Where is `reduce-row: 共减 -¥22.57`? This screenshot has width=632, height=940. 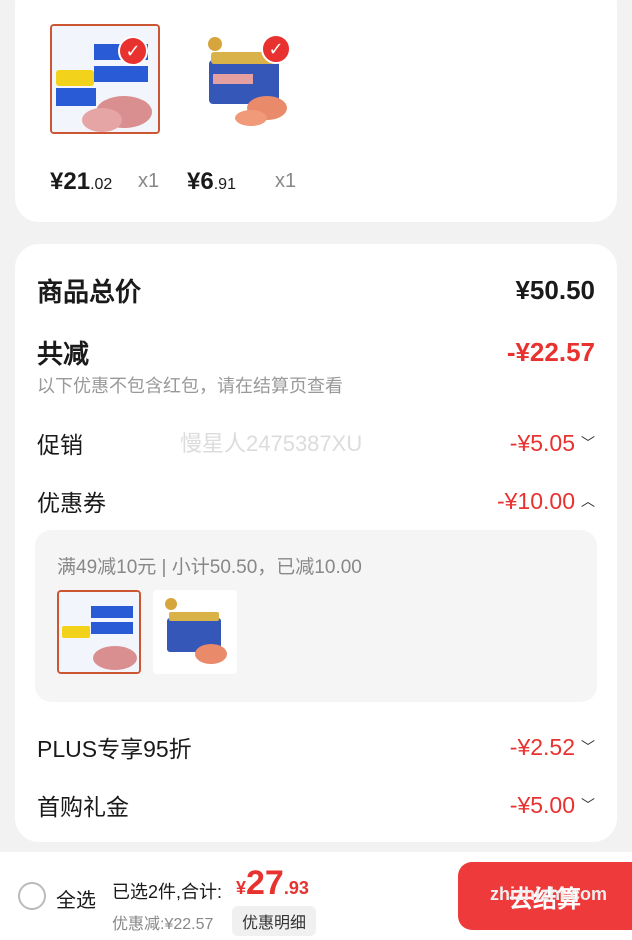 reduce-row: 共减 -¥22.57 is located at coordinates (316, 352).